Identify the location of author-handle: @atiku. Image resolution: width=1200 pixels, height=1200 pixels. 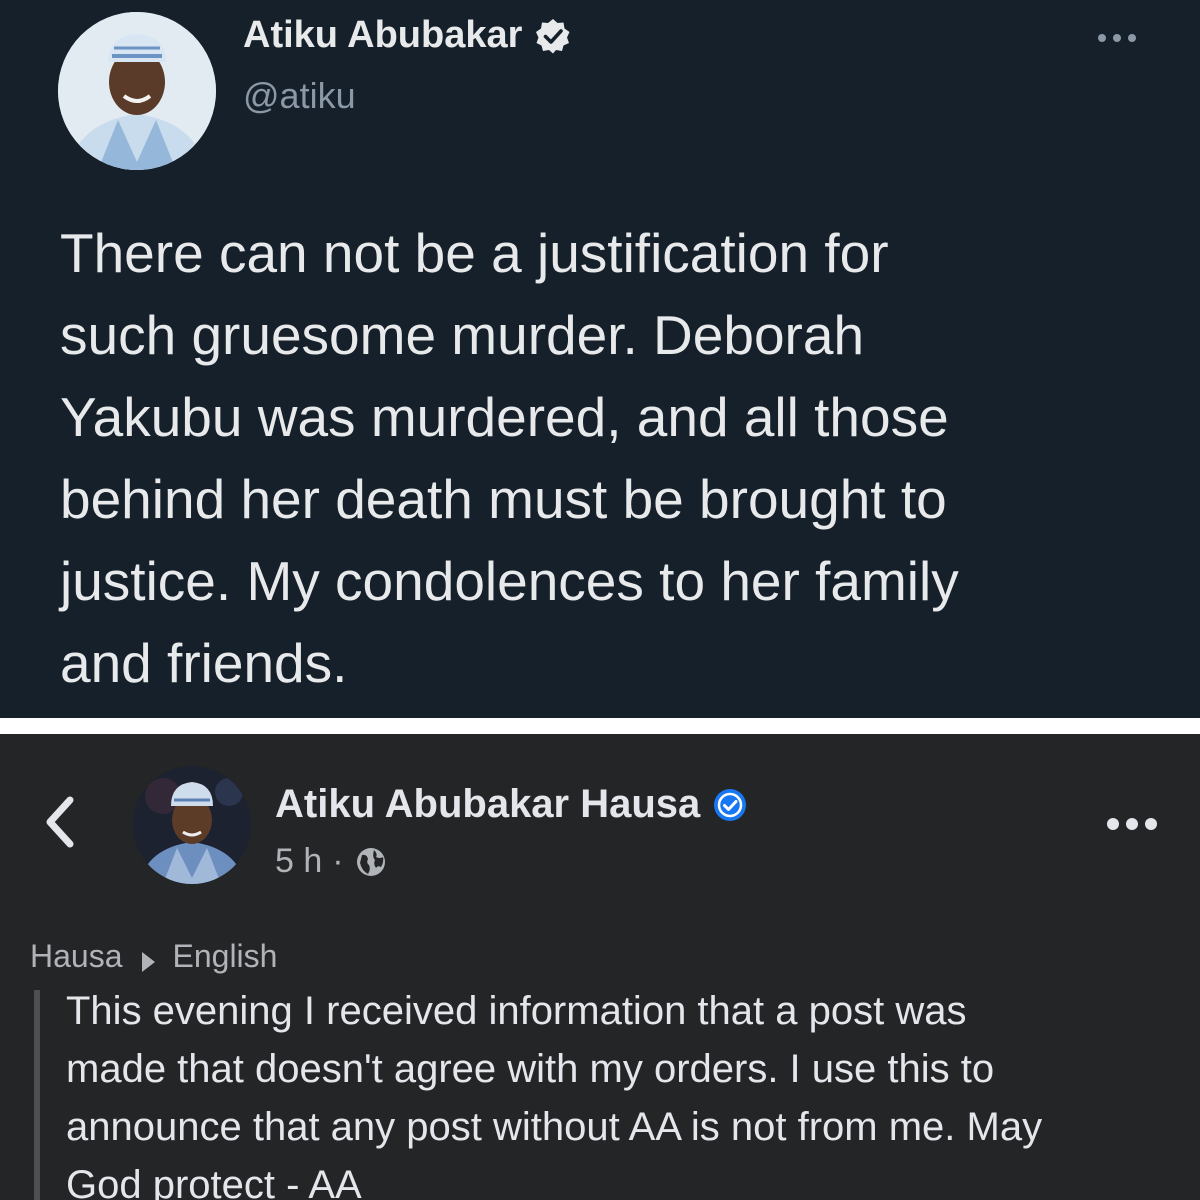
(299, 96).